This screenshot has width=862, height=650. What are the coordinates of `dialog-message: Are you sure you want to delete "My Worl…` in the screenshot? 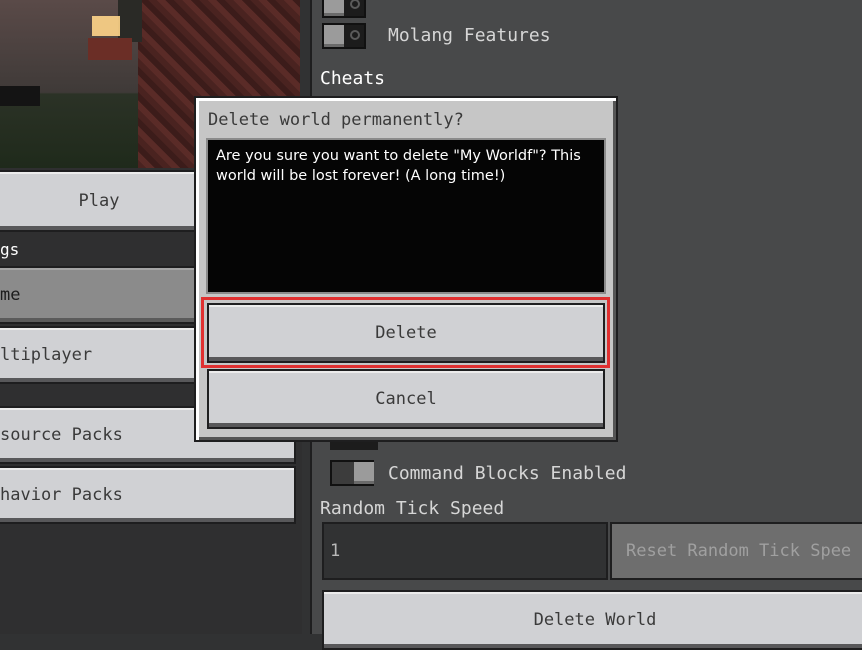 It's located at (406, 216).